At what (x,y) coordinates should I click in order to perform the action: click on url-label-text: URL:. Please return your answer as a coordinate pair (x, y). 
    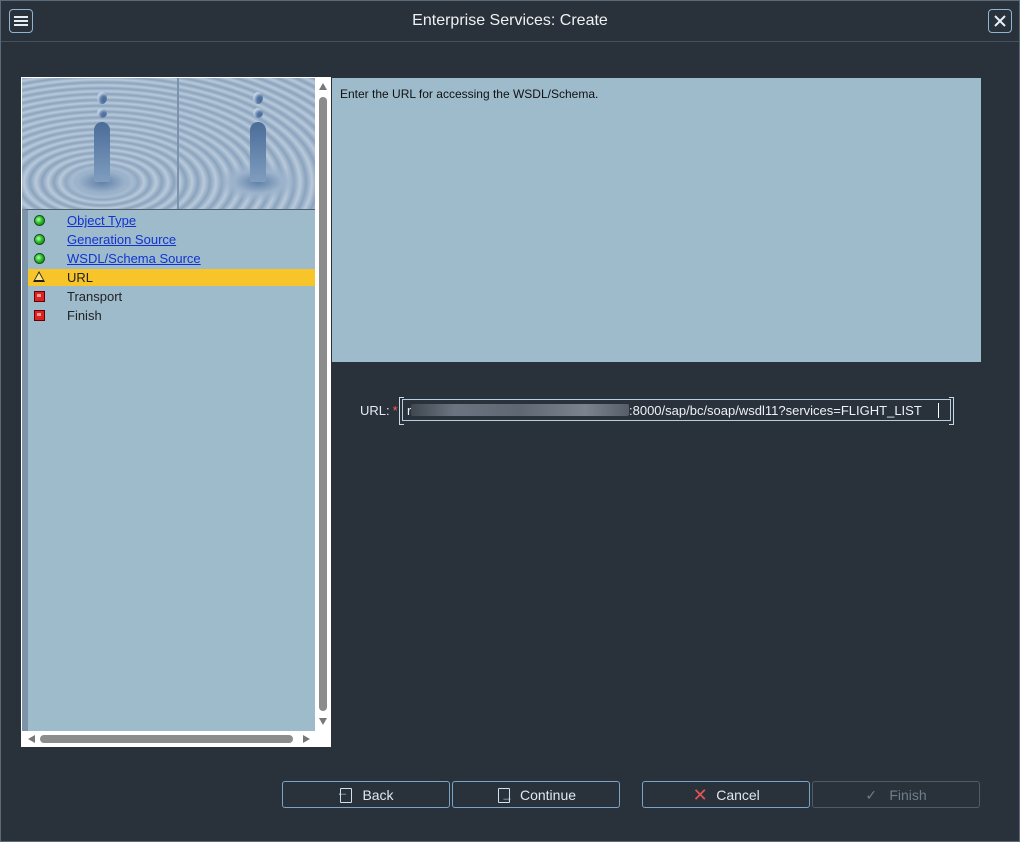
    Looking at the image, I should click on (375, 410).